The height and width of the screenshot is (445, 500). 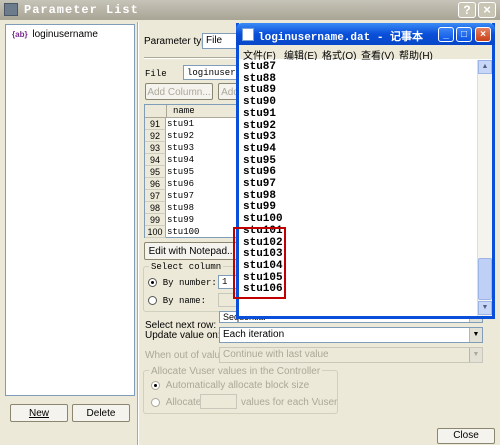 I want to click on by-name-radio, so click(x=152, y=300).